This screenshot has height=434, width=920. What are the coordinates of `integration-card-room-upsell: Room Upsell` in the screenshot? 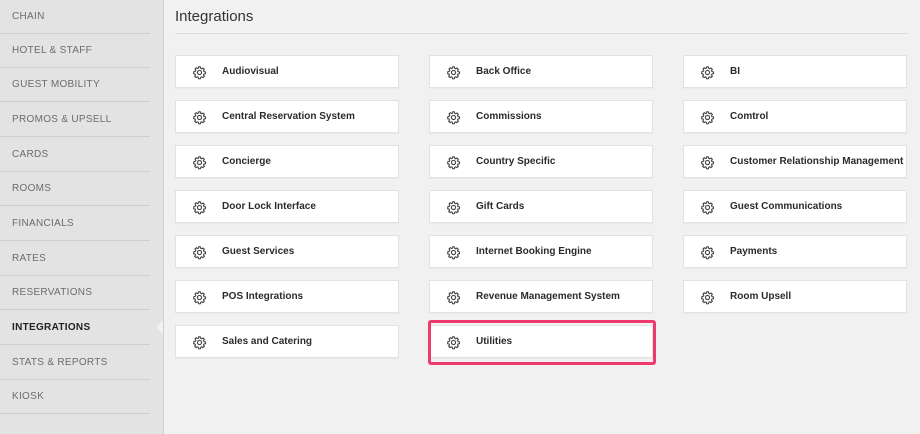 It's located at (795, 296).